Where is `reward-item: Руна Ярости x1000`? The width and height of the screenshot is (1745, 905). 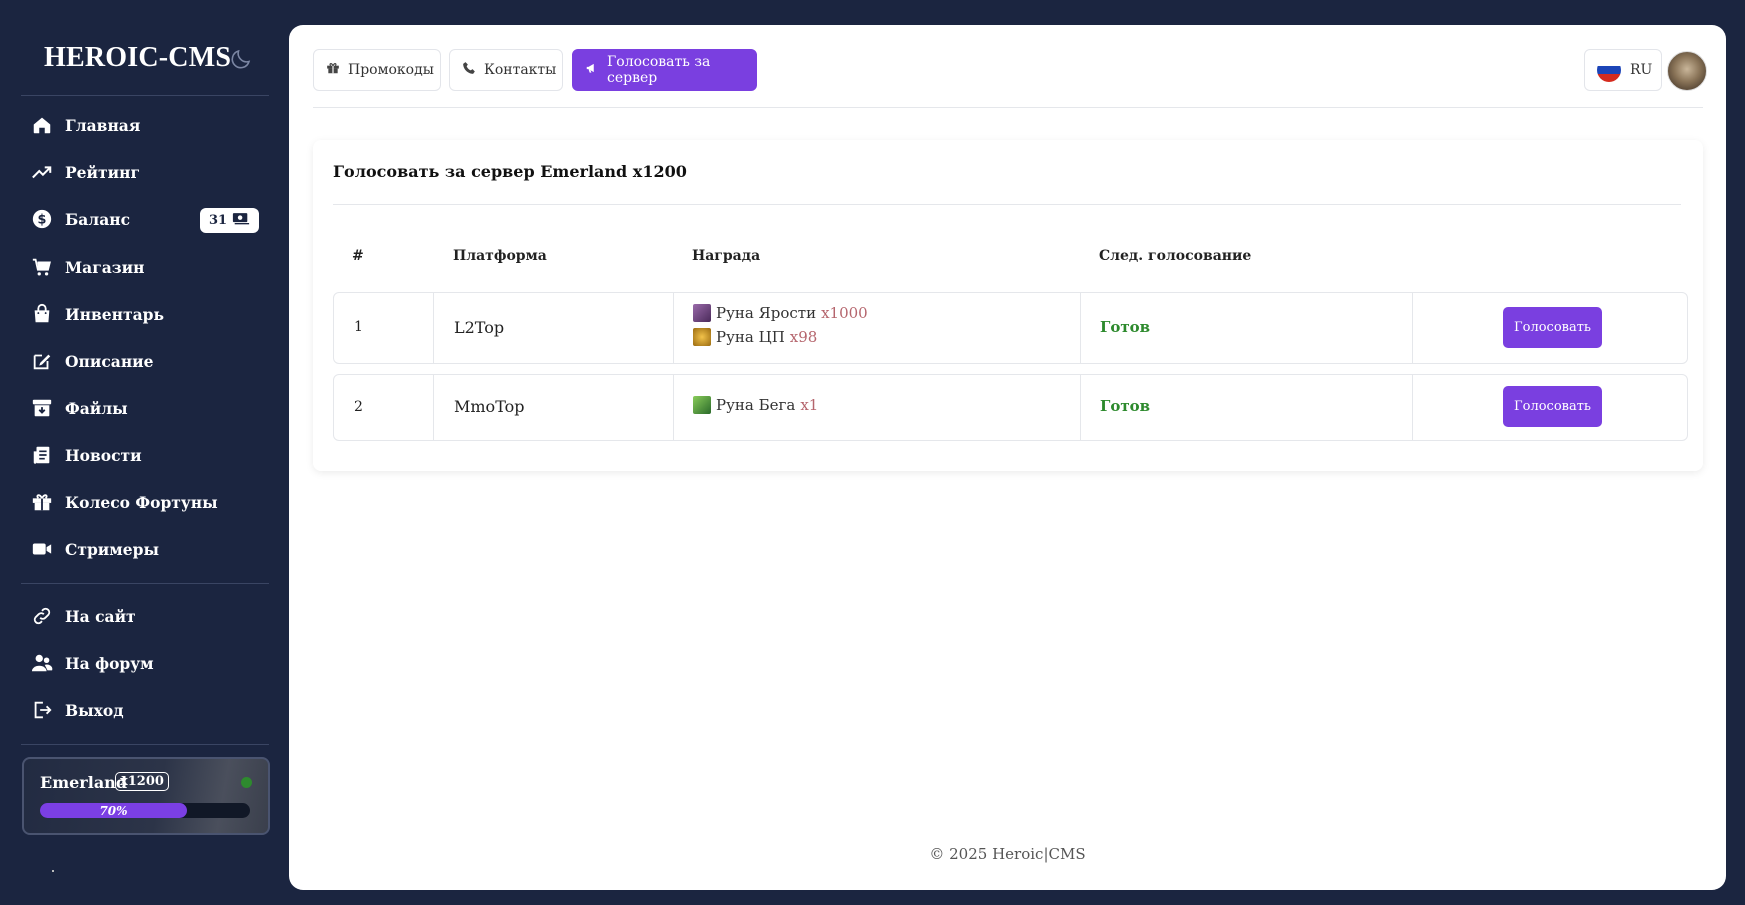
reward-item: Руна Ярости x1000 is located at coordinates (780, 313).